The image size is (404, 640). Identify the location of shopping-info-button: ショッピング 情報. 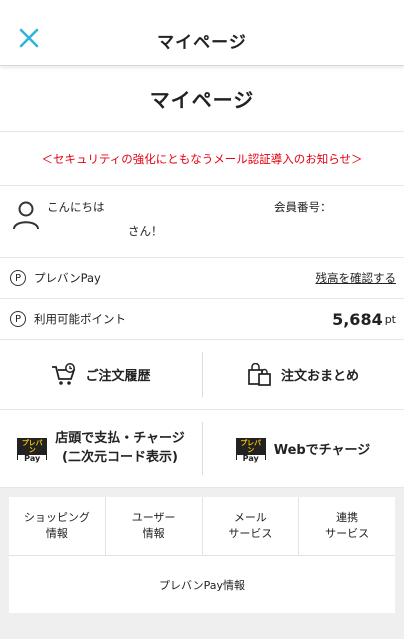
(57, 526).